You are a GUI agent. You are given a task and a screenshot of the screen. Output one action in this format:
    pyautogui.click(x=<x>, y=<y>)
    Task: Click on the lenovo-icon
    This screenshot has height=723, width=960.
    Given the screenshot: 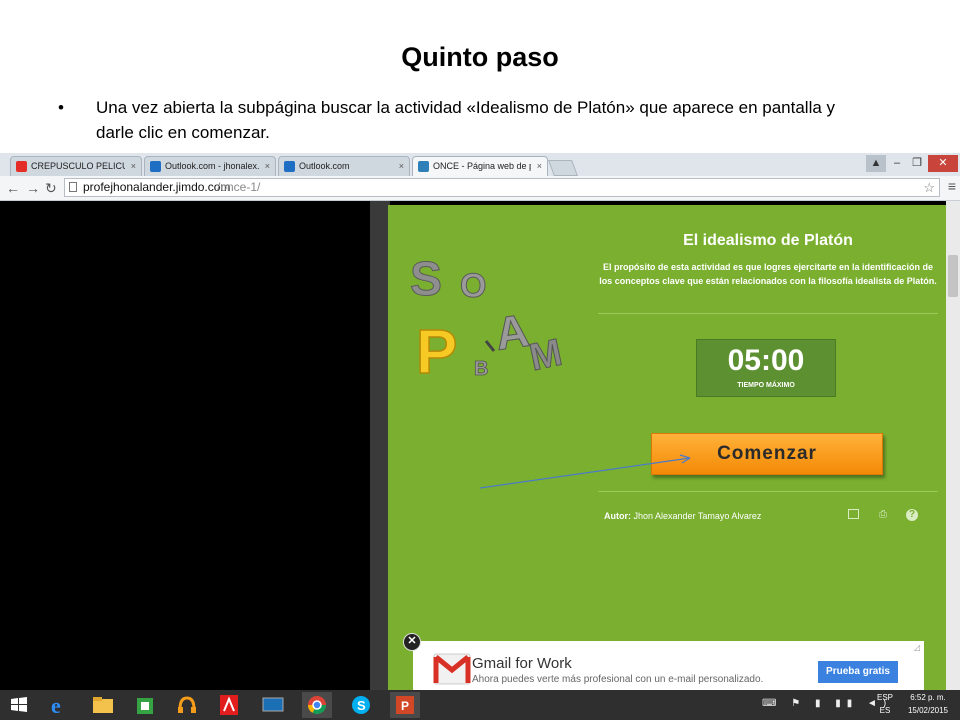 What is the action you would take?
    pyautogui.click(x=273, y=705)
    